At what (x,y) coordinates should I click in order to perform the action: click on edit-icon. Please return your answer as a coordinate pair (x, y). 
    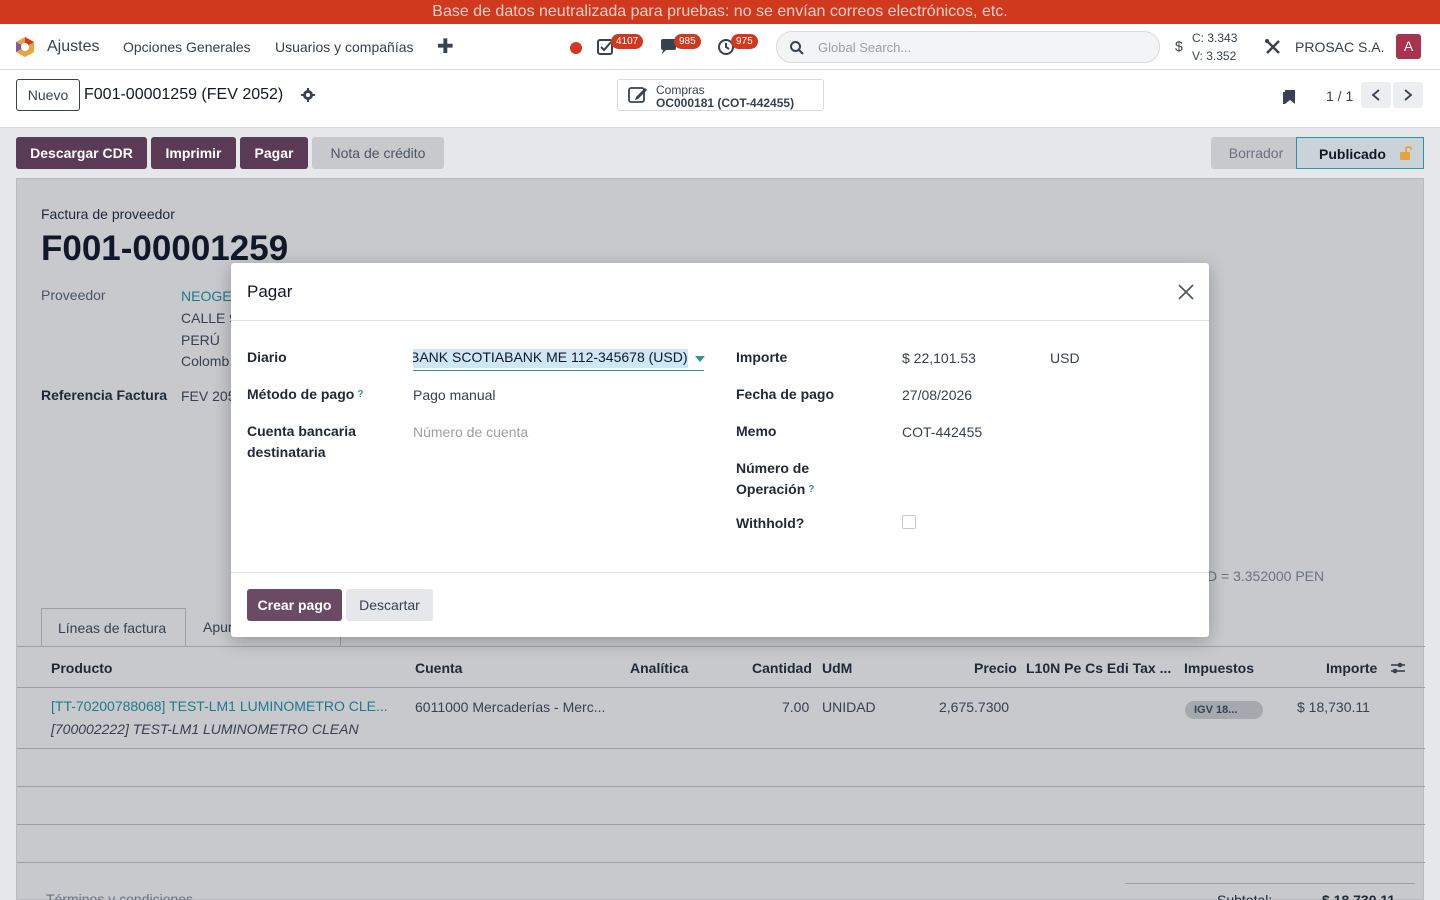
    Looking at the image, I should click on (637, 95).